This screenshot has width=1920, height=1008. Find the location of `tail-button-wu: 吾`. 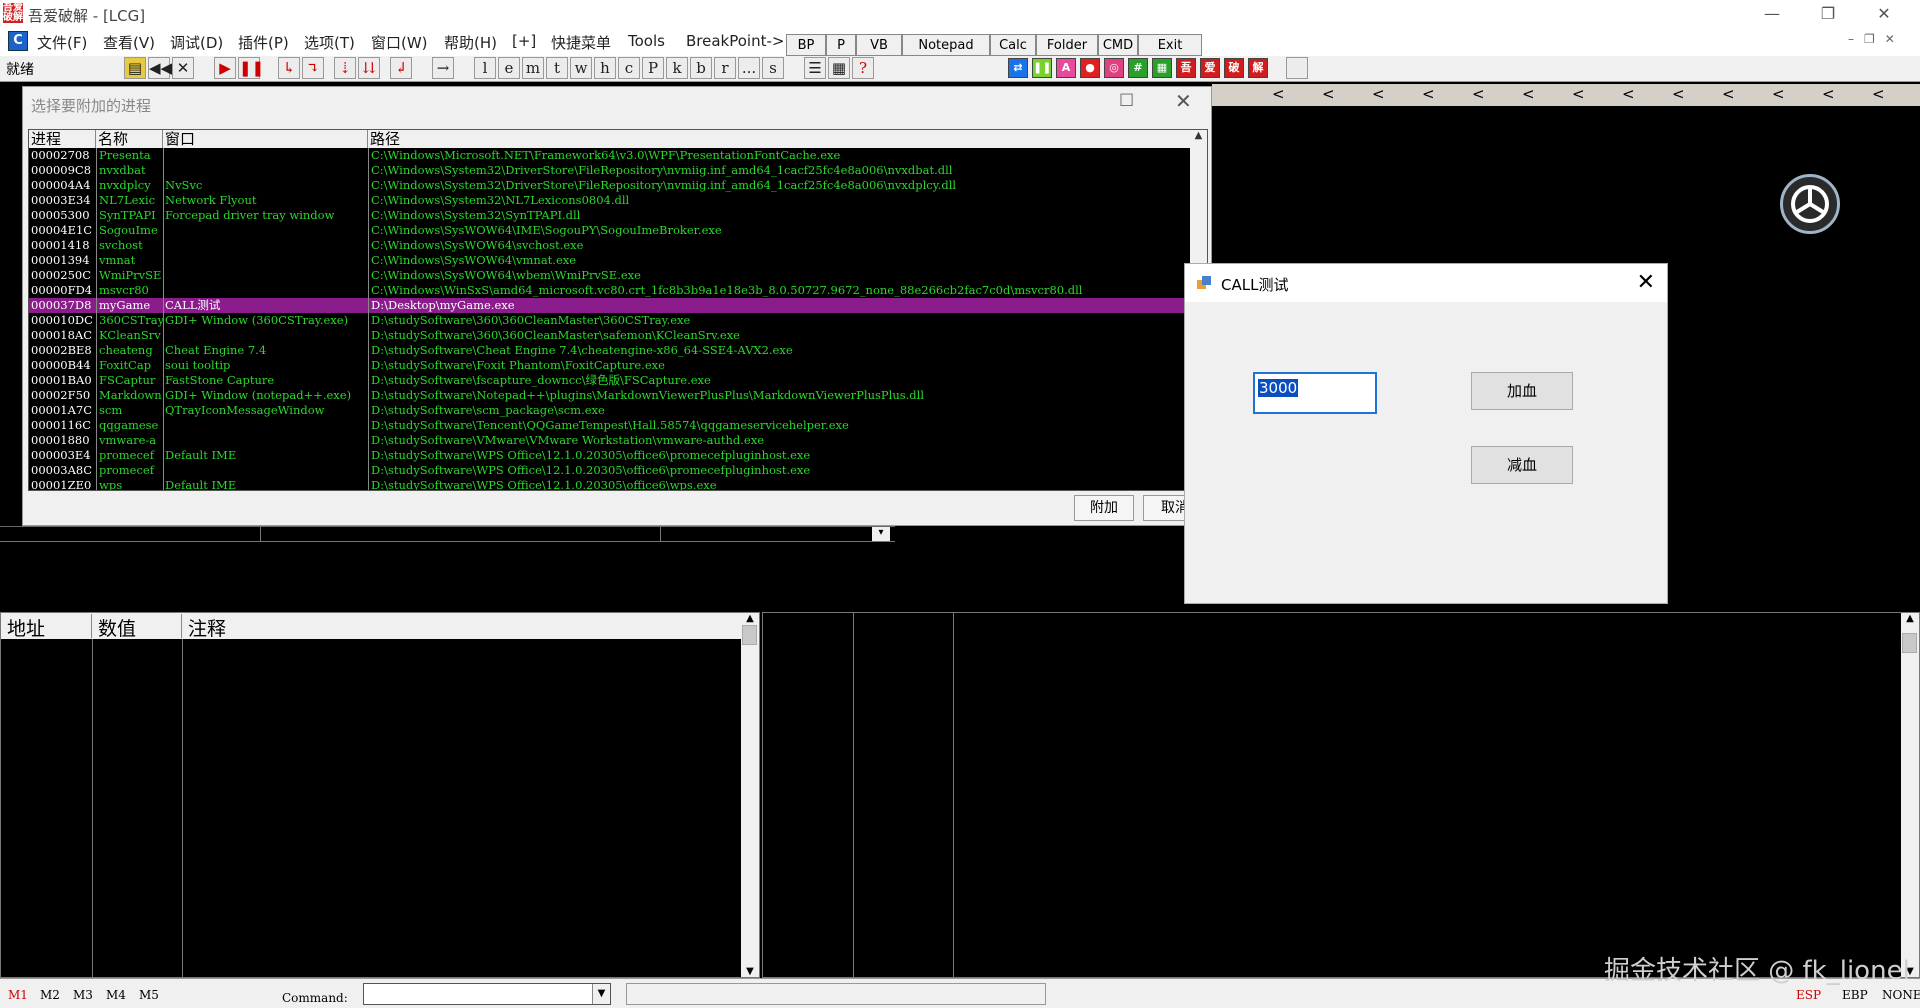

tail-button-wu: 吾 is located at coordinates (1186, 68).